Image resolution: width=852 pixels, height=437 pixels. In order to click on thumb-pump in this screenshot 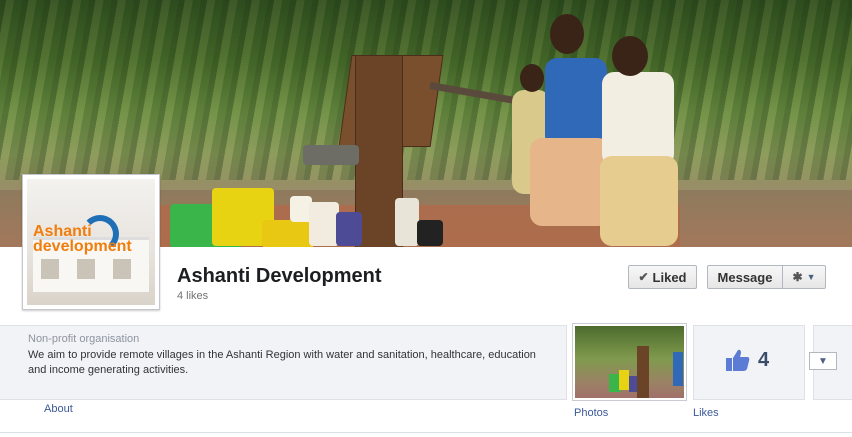, I will do `click(643, 372)`.